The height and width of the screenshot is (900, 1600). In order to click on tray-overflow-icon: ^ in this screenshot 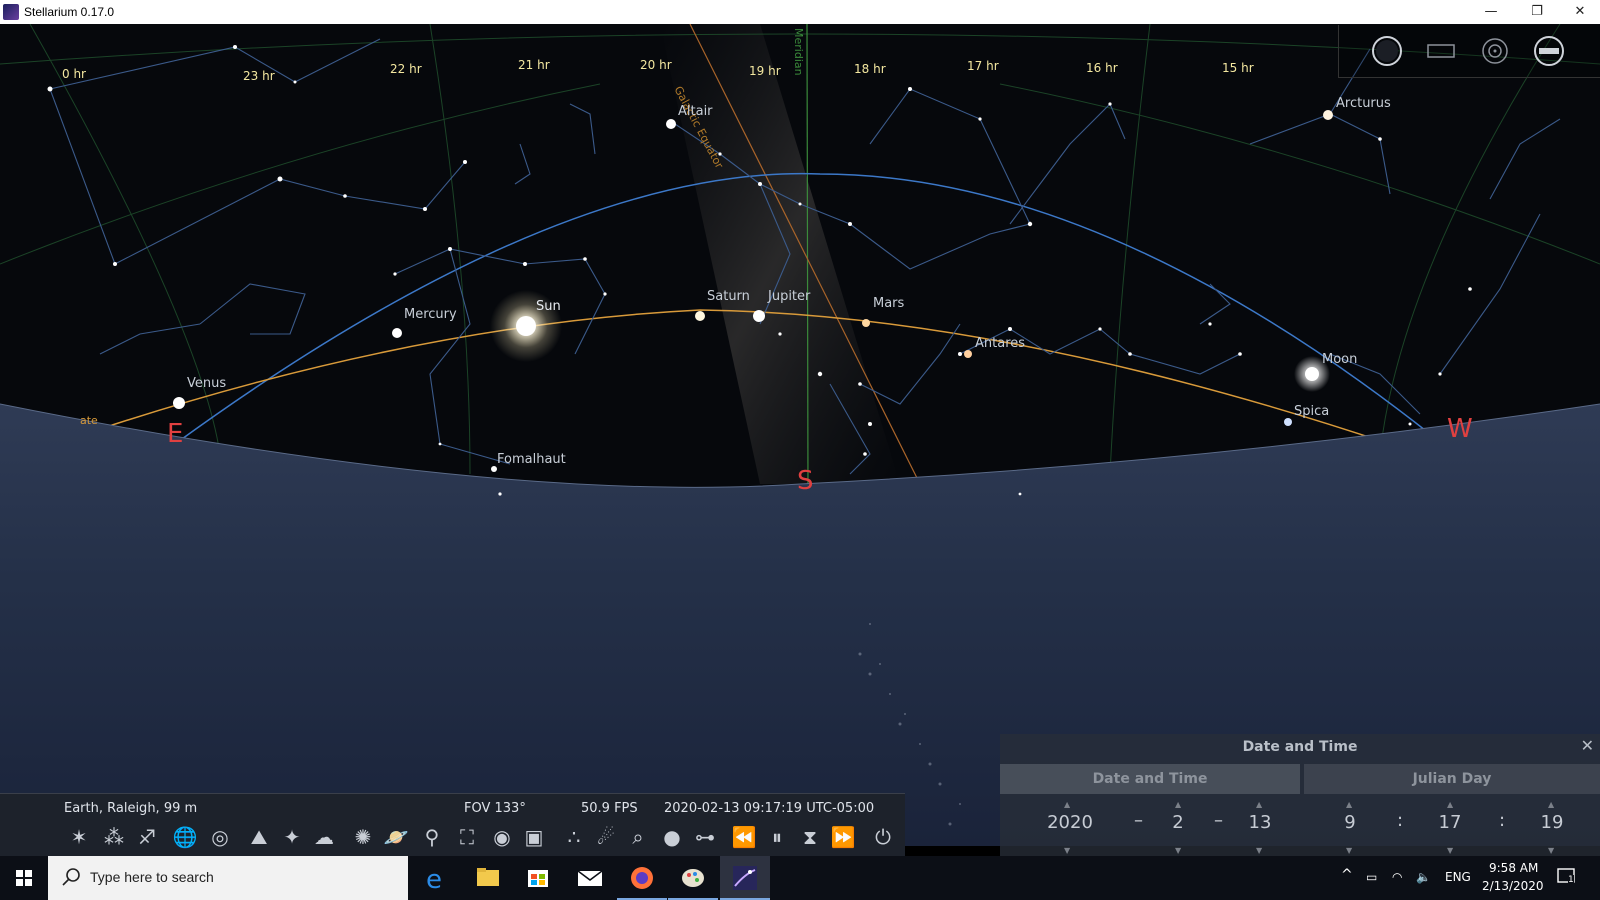, I will do `click(1347, 875)`.